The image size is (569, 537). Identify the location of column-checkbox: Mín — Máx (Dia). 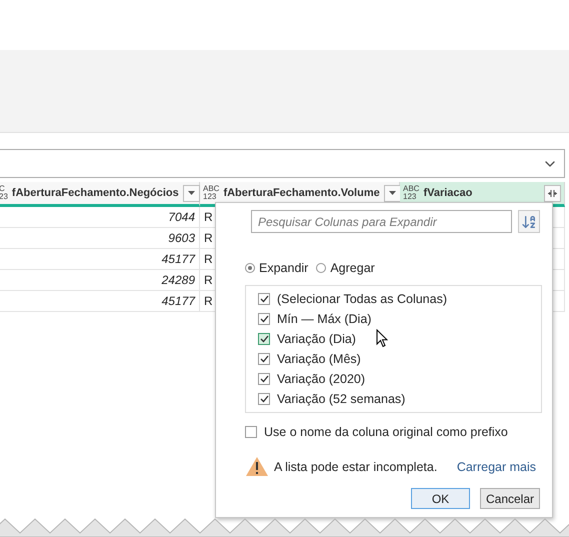
(399, 319).